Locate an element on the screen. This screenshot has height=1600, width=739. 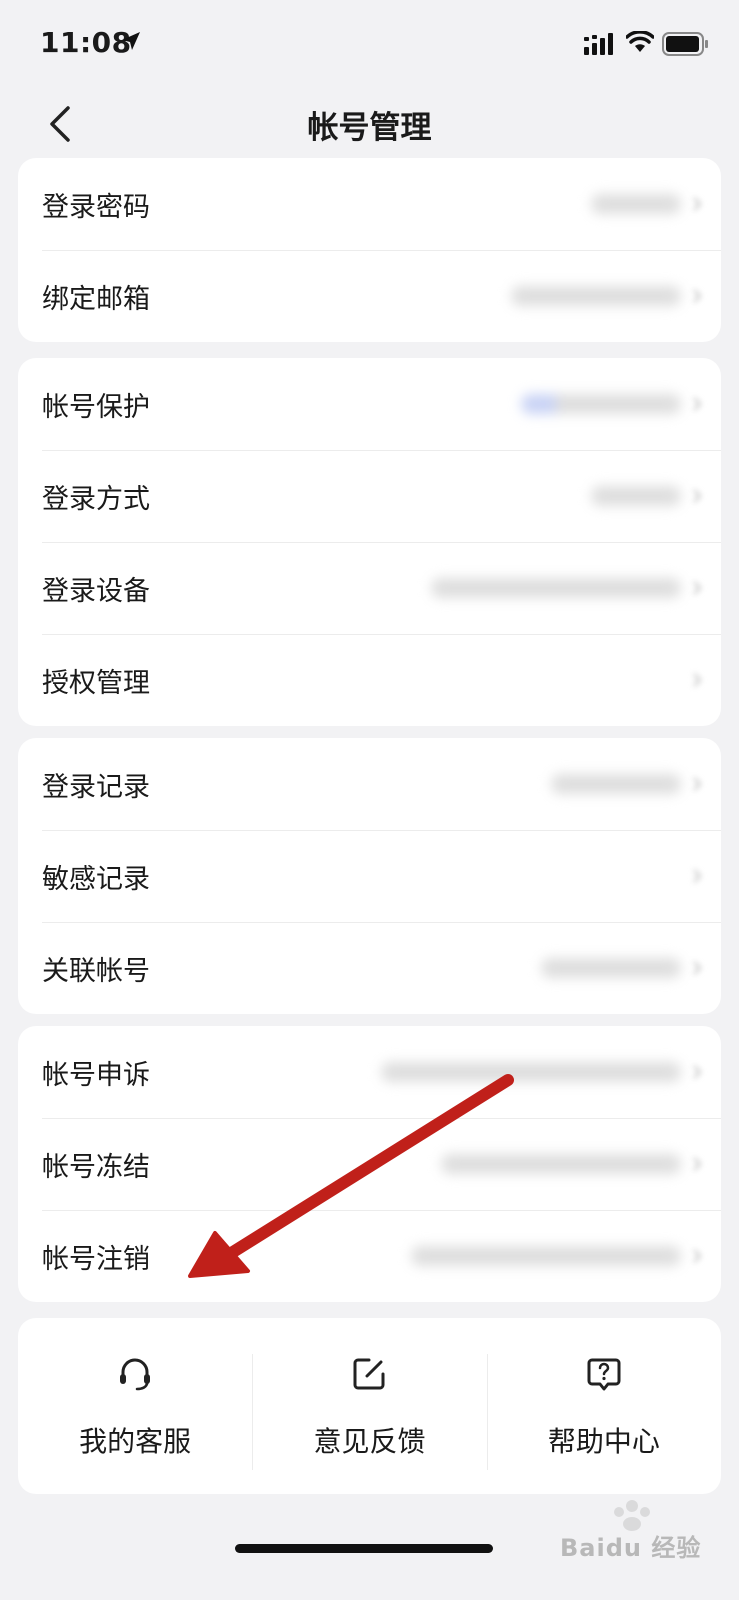
bottom-label: 帮助中心 is located at coordinates (603, 1441).